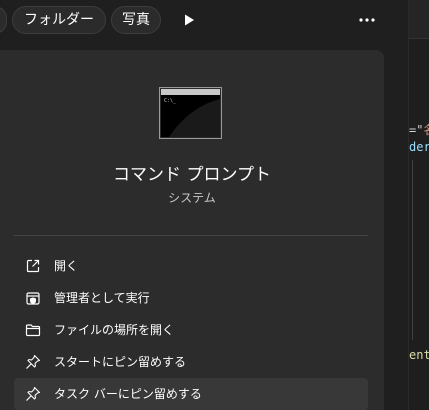 The image size is (429, 410). Describe the element at coordinates (120, 362) in the screenshot. I see `menu-item-label: スタートにピン留めする` at that location.